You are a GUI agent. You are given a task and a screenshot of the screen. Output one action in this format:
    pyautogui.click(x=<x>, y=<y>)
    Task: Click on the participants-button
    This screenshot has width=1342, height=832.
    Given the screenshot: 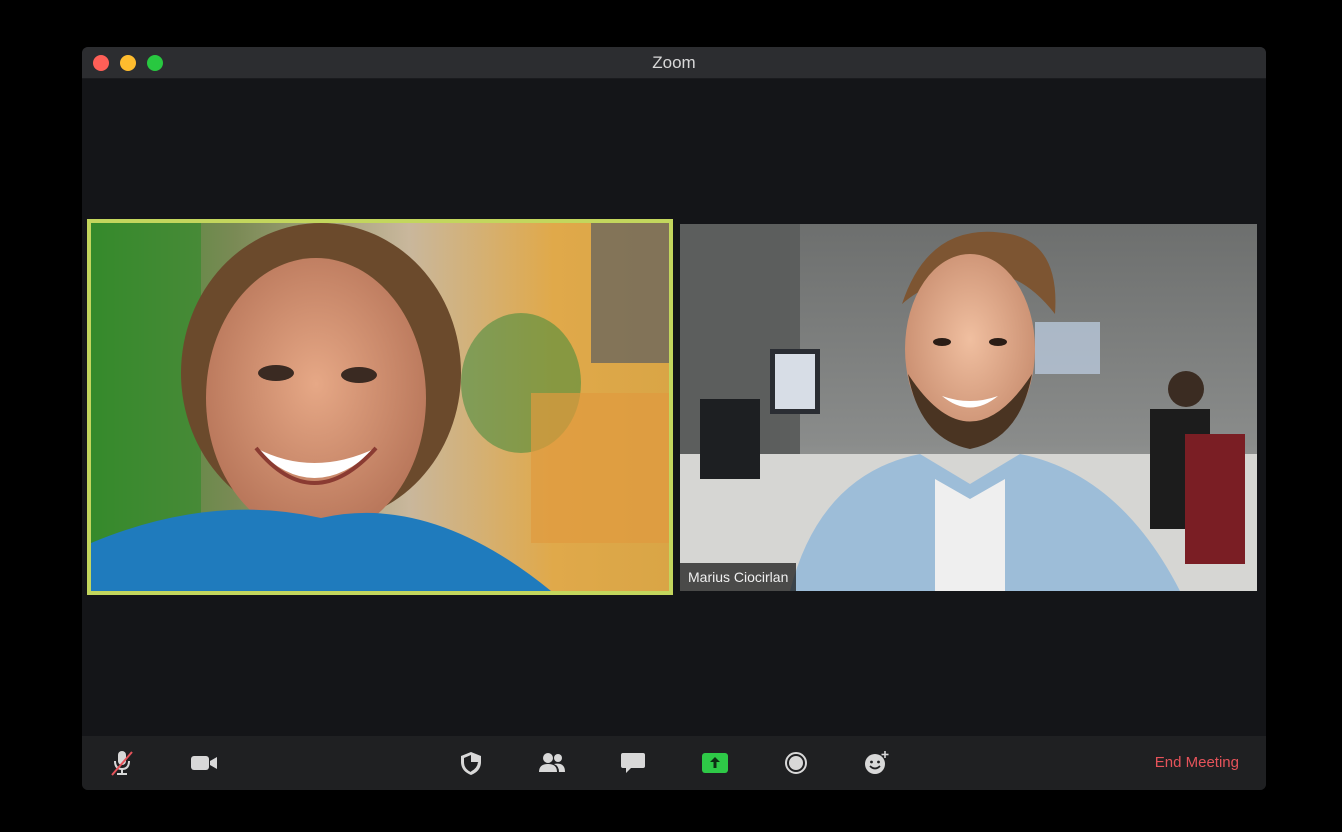 What is the action you would take?
    pyautogui.click(x=552, y=763)
    